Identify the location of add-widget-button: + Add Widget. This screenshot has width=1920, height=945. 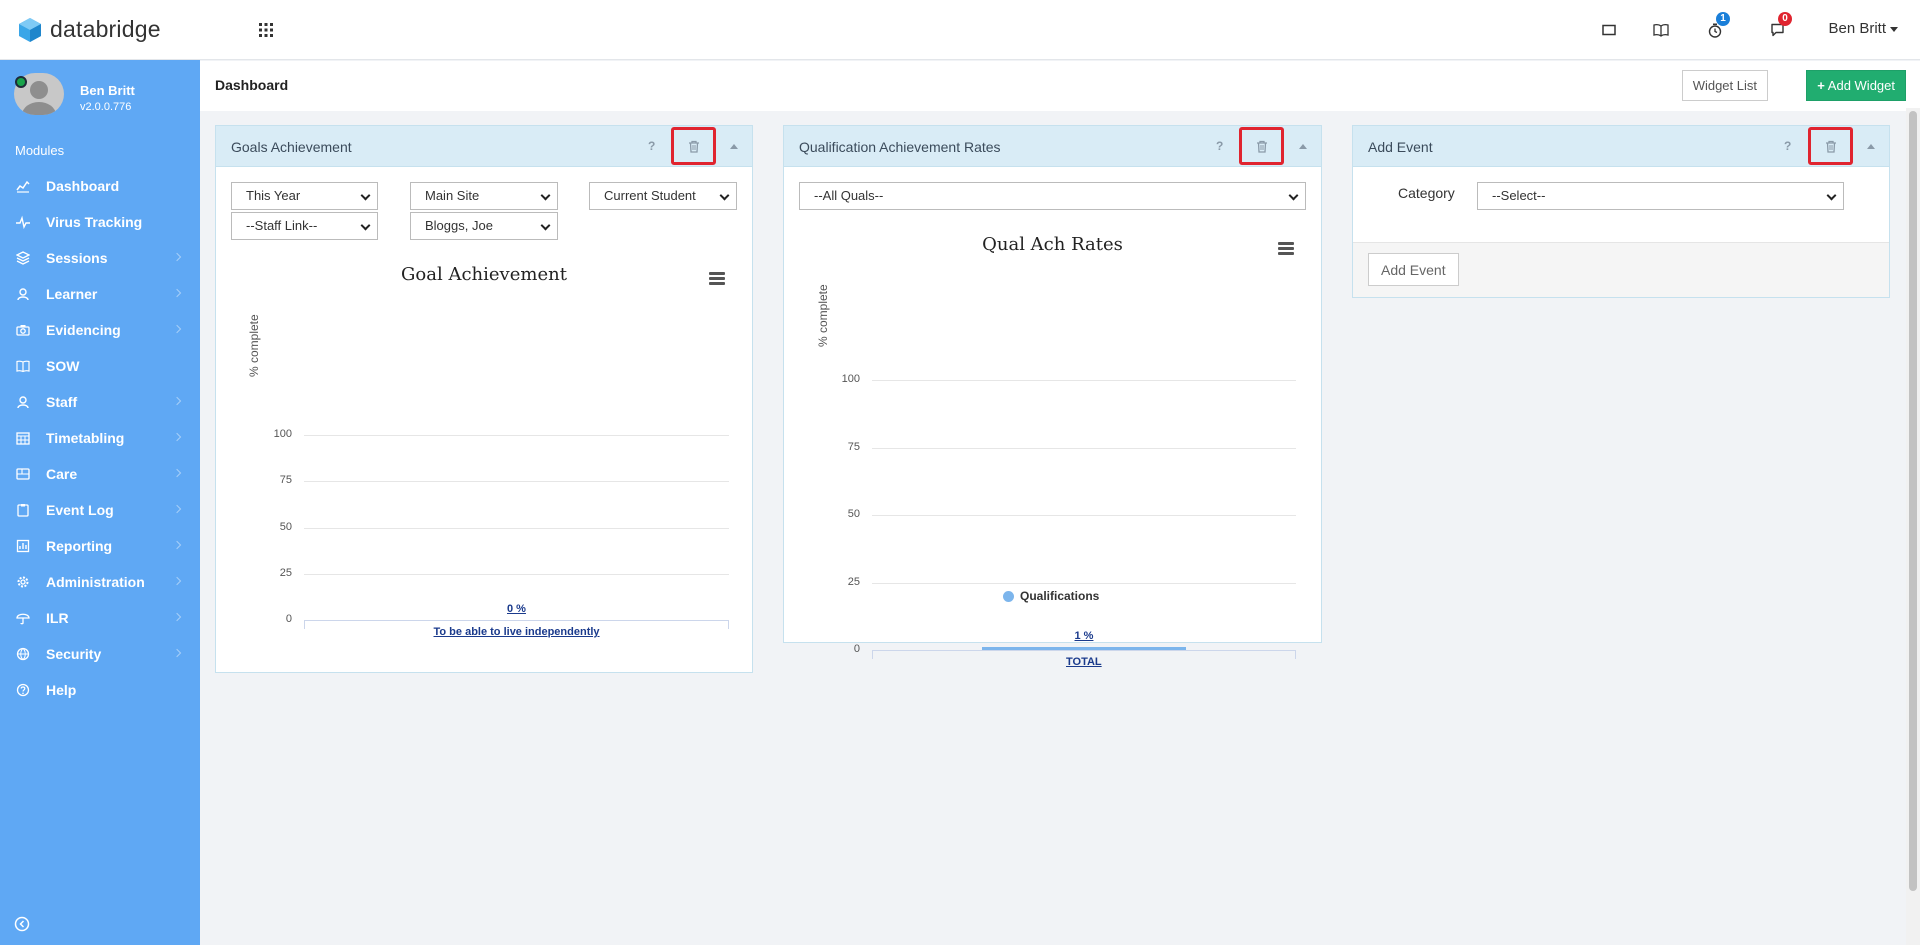
(1856, 85).